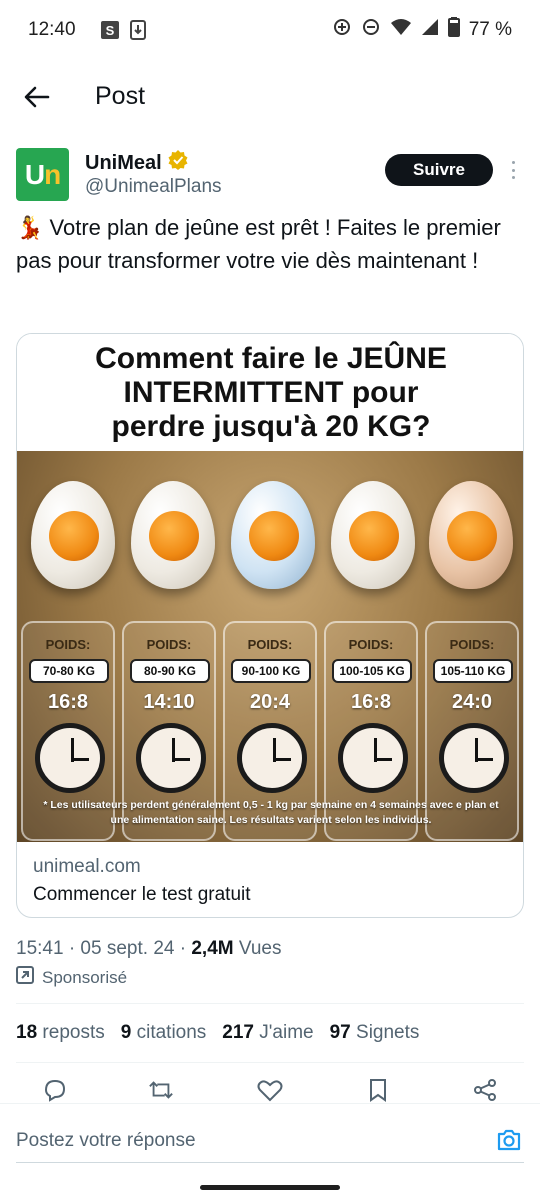  Describe the element at coordinates (52, 29) in the screenshot. I see `status-time: 12:40` at that location.